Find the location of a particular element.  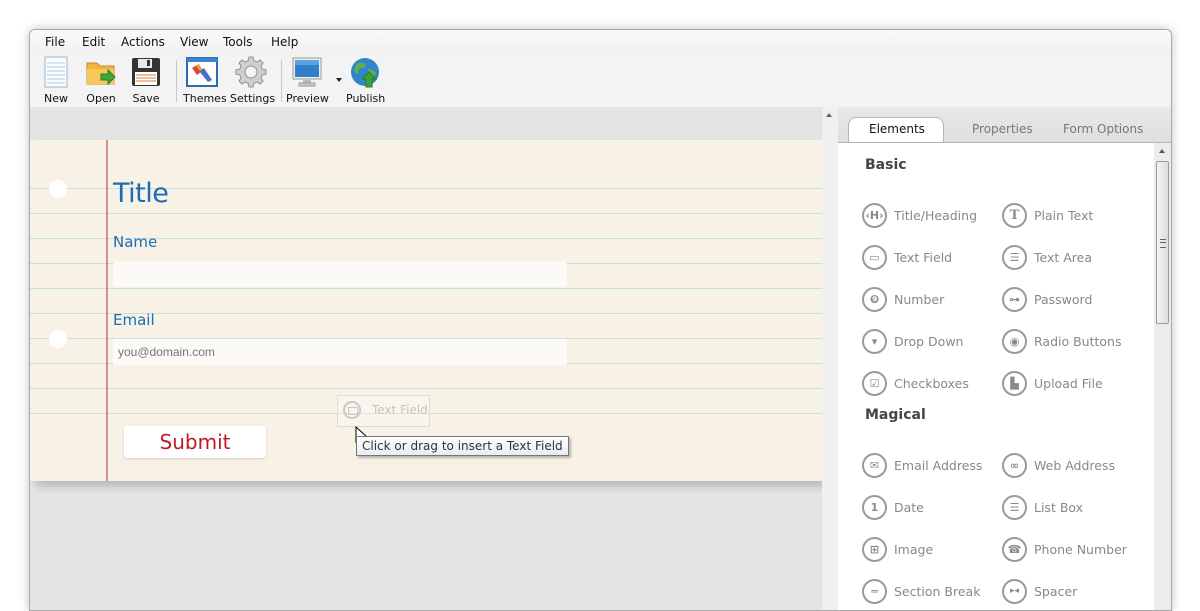

element-label: Plain Text is located at coordinates (1064, 215).